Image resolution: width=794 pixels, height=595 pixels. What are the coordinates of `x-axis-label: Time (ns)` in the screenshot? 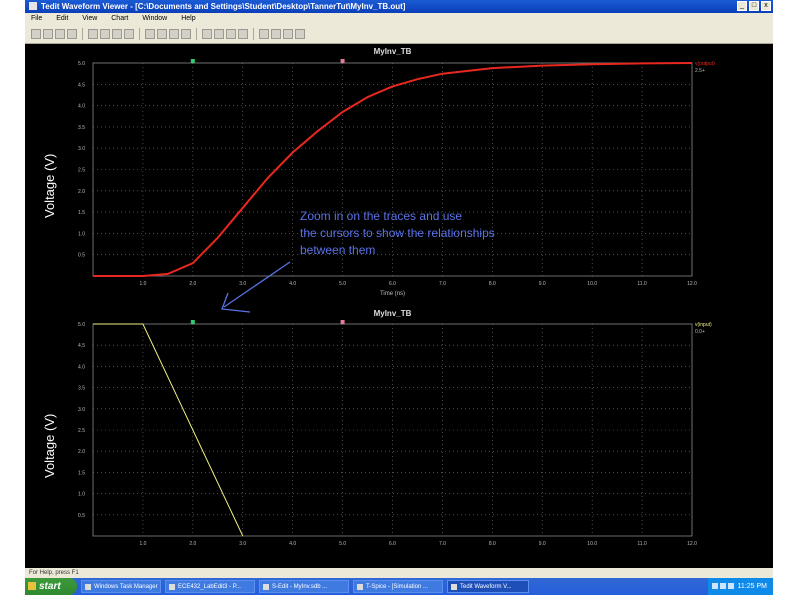 It's located at (392, 294).